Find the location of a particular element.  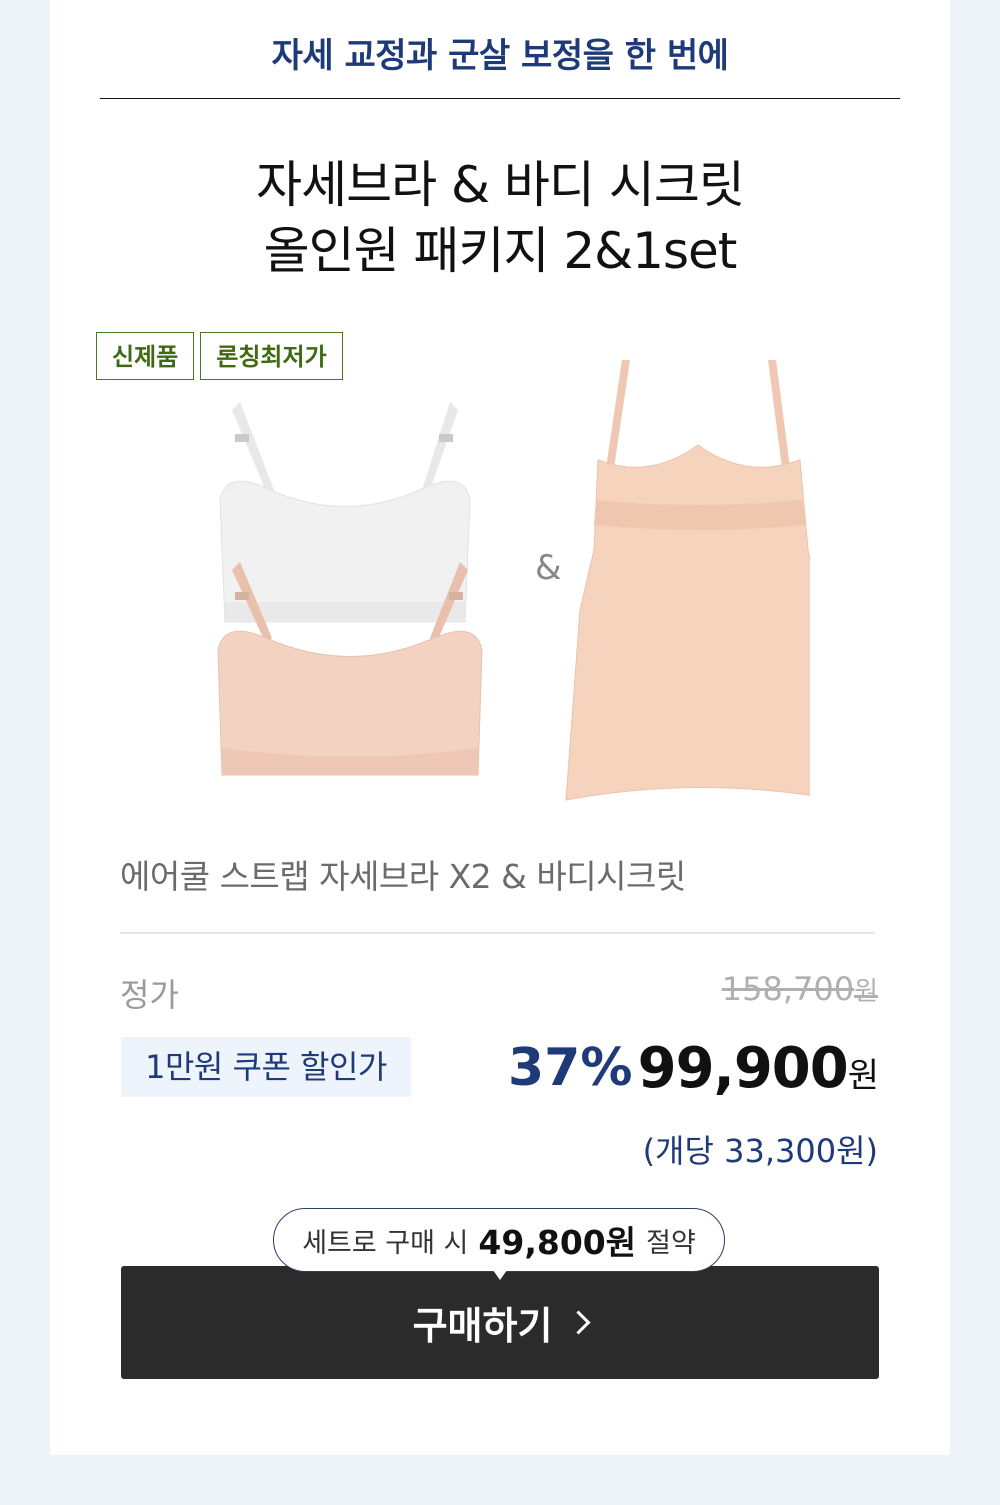

white-bra-image is located at coordinates (345, 512).